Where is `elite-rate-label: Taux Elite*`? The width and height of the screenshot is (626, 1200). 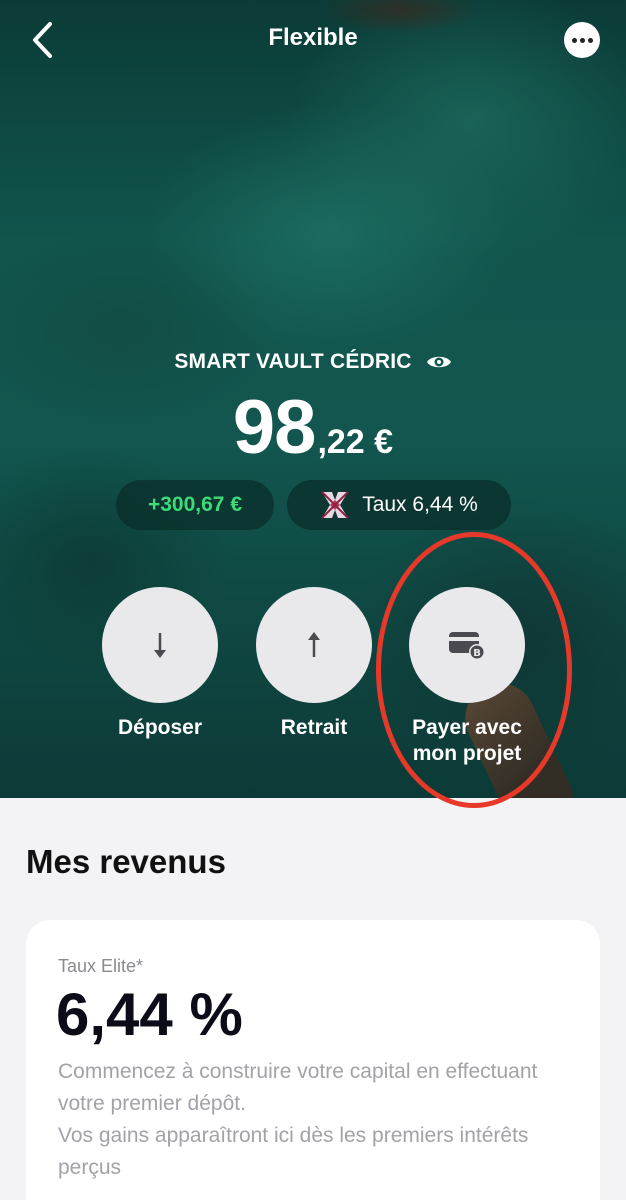 elite-rate-label: Taux Elite* is located at coordinates (101, 966).